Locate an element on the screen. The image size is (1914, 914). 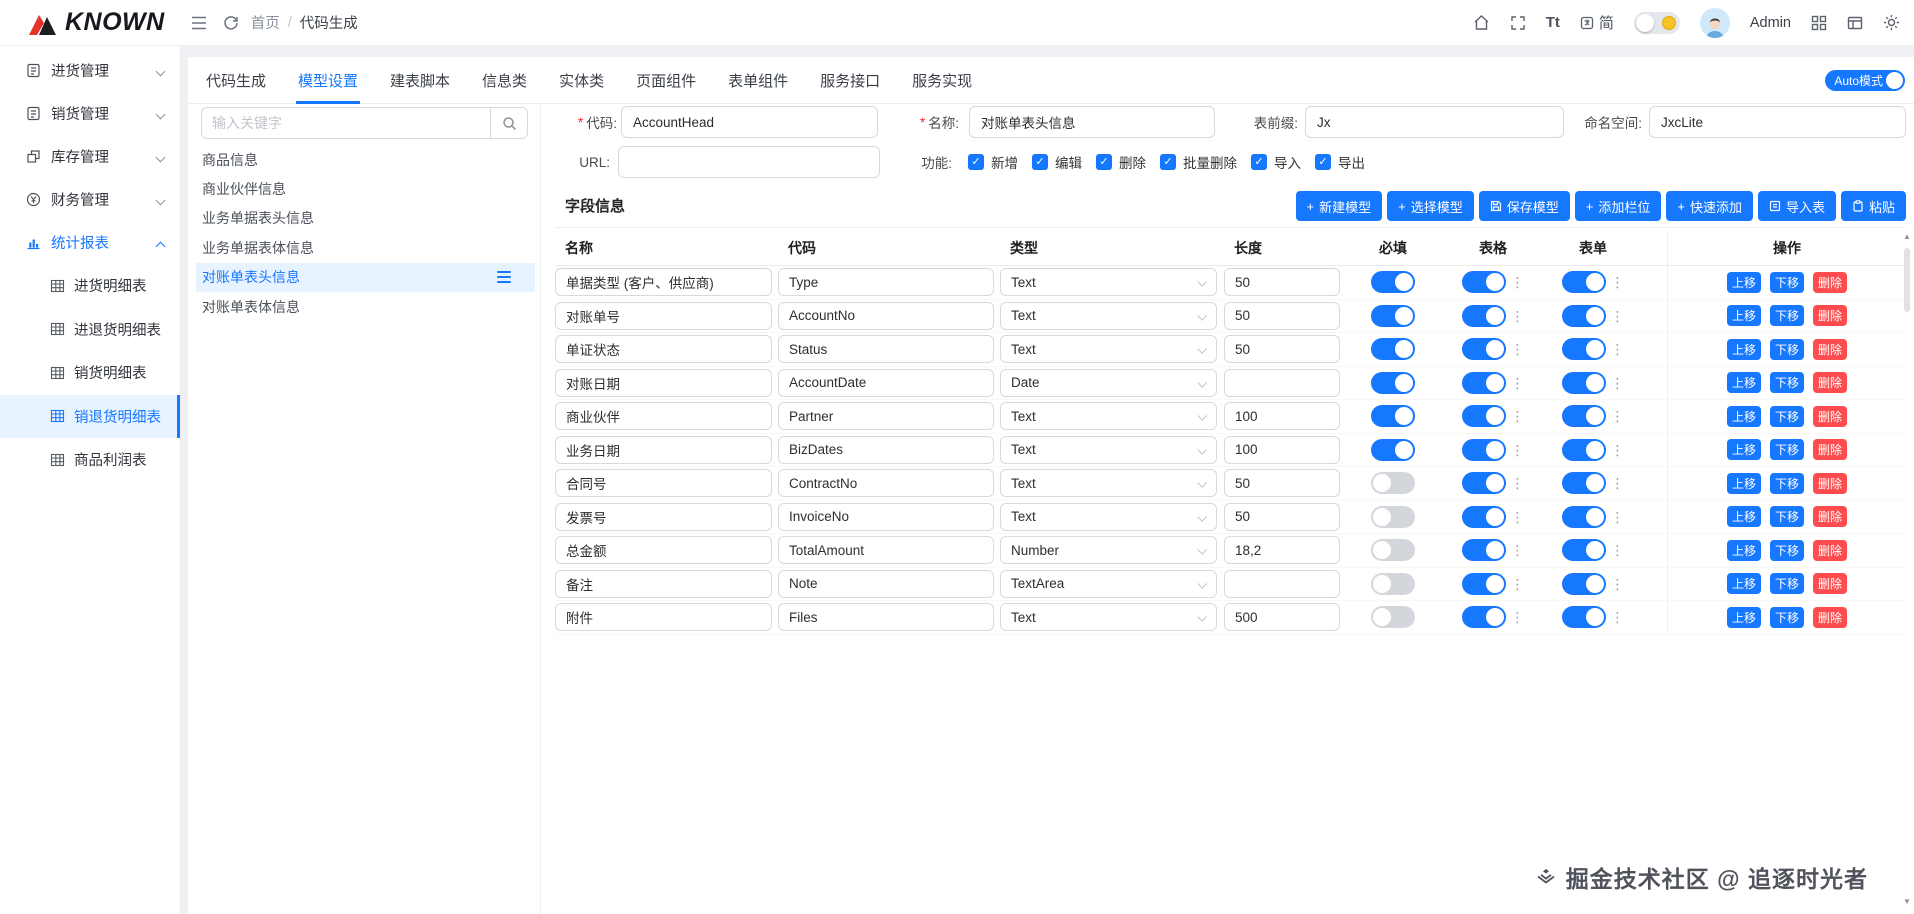
language-toggle: 简 is located at coordinates (1597, 22).